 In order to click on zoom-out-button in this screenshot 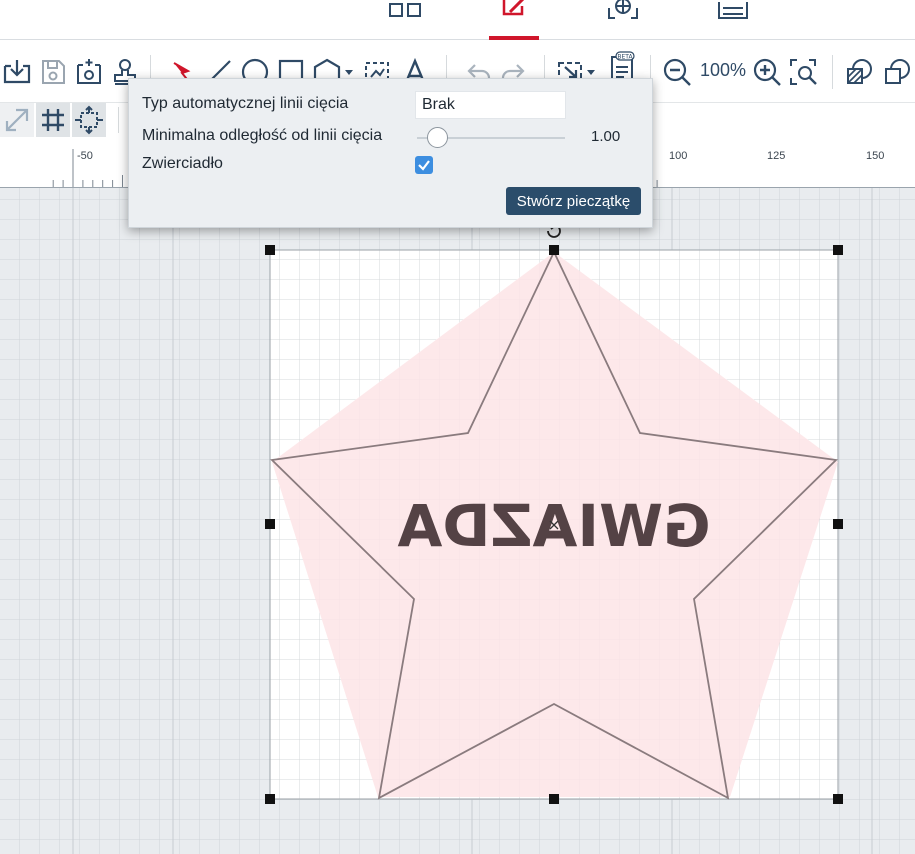, I will do `click(678, 72)`.